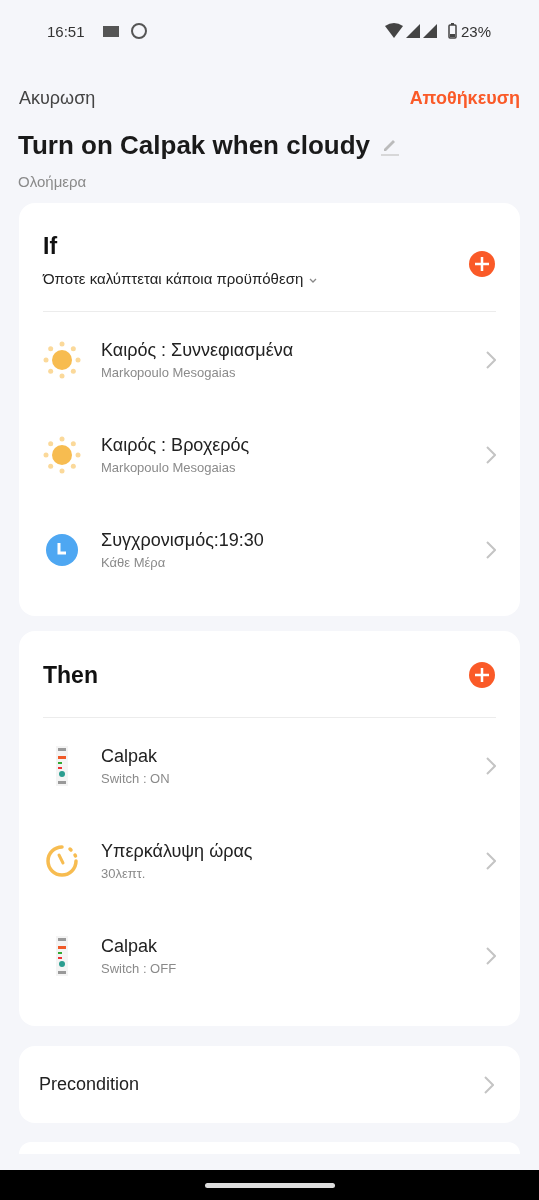  What do you see at coordinates (269, 765) in the screenshot?
I see `rule-item: Calpak Switch : ON` at bounding box center [269, 765].